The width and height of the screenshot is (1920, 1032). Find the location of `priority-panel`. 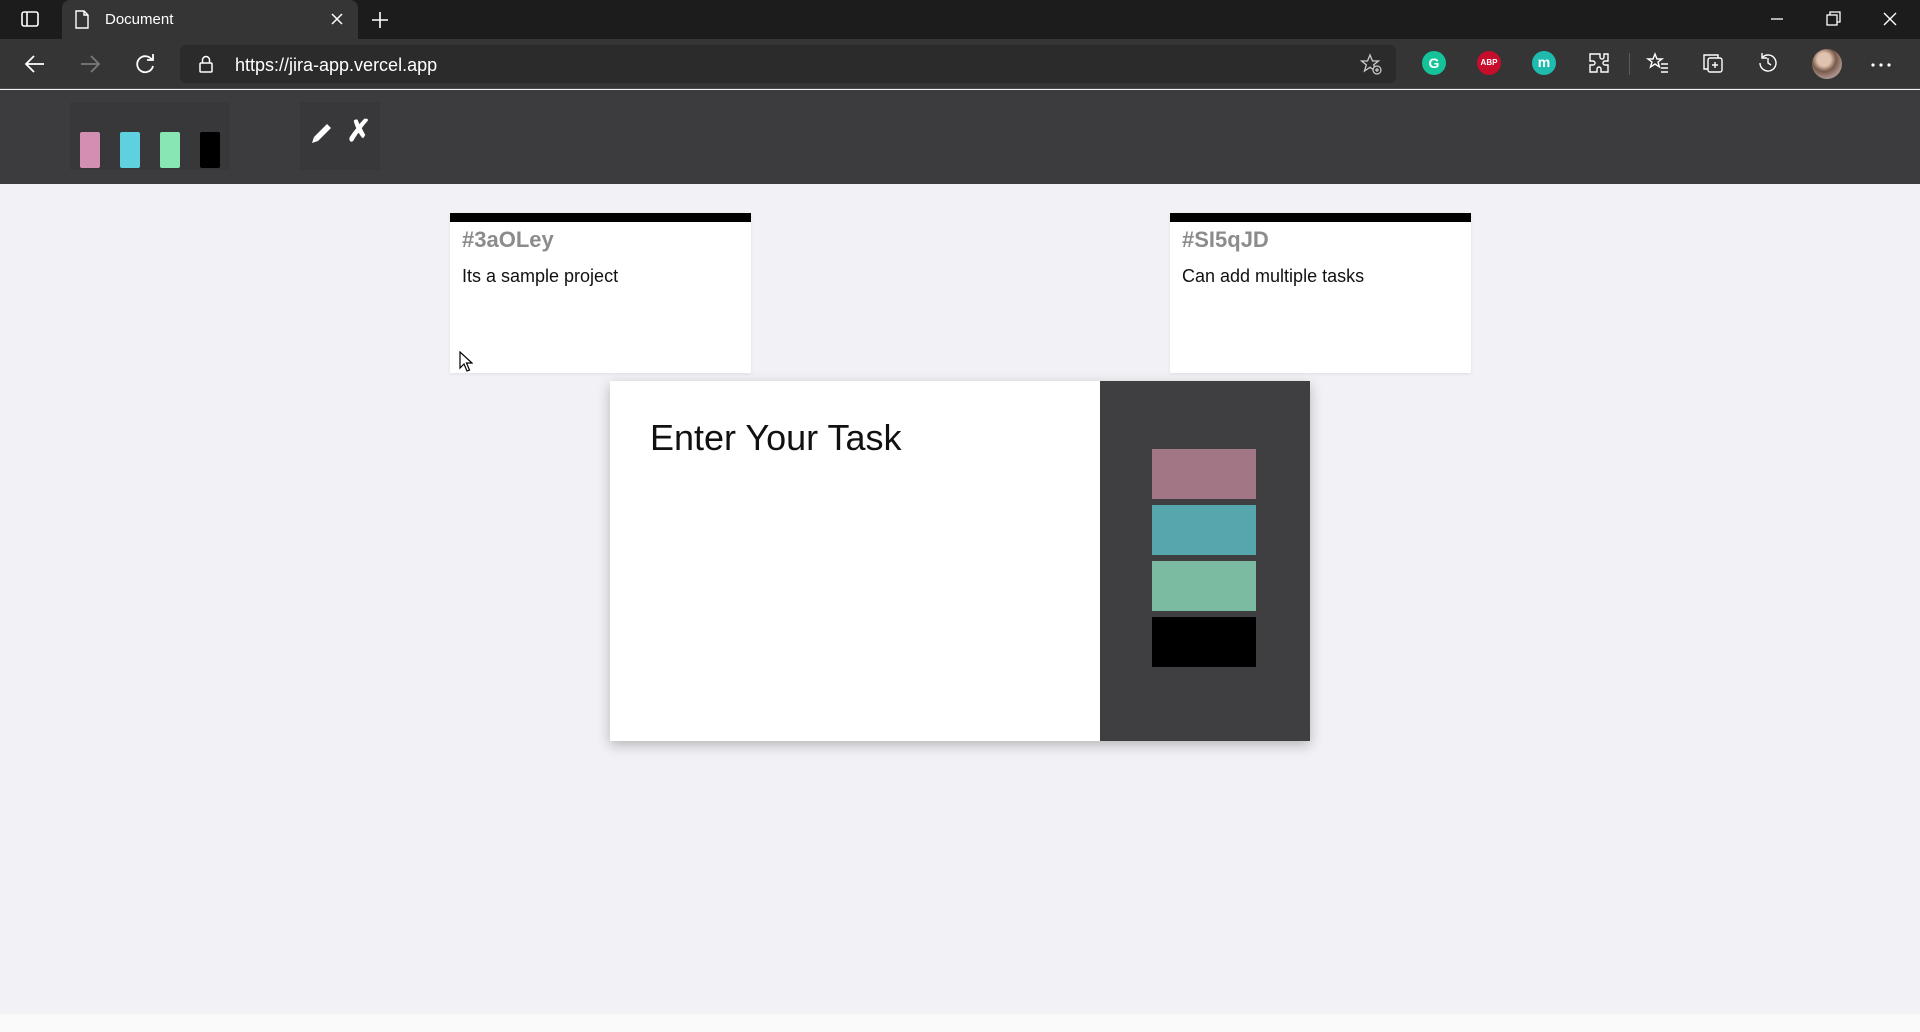

priority-panel is located at coordinates (1205, 561).